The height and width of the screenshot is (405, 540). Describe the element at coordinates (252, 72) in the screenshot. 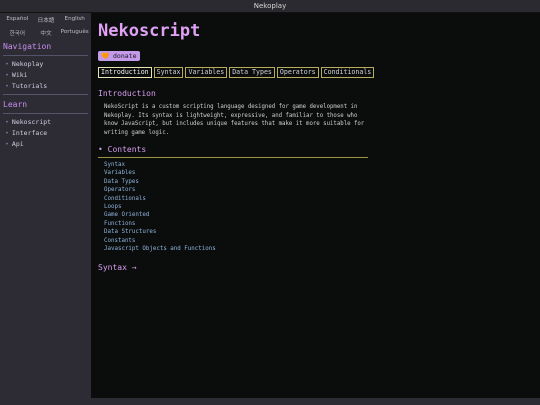

I see `tab-data-types: Data Types` at that location.